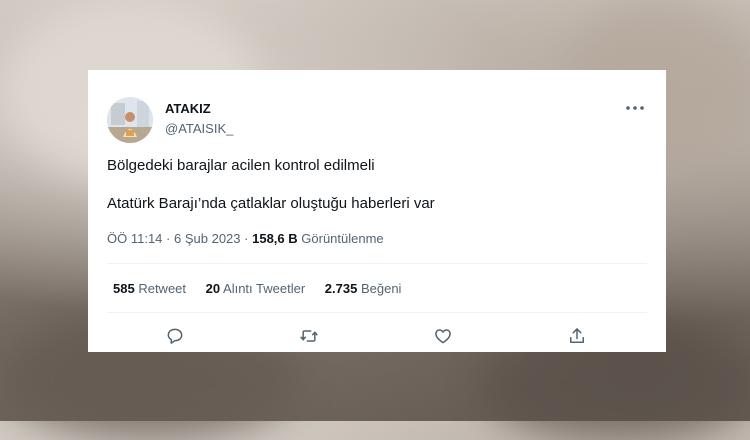  What do you see at coordinates (134, 238) in the screenshot?
I see `tweet-time: ÖÖ 11:14` at bounding box center [134, 238].